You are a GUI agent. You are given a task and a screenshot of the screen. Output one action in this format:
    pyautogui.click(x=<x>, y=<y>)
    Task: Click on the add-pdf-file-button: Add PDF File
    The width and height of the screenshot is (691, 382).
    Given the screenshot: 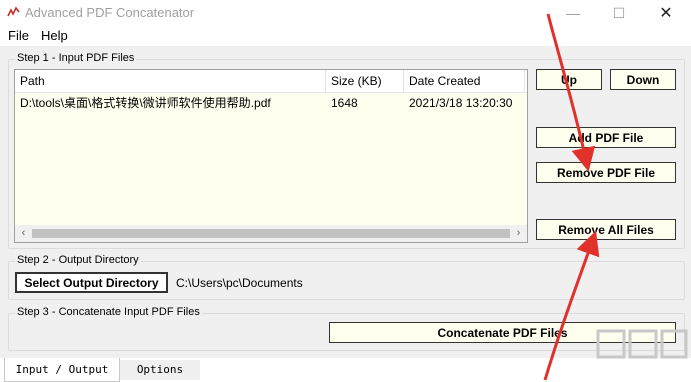 What is the action you would take?
    pyautogui.click(x=606, y=137)
    